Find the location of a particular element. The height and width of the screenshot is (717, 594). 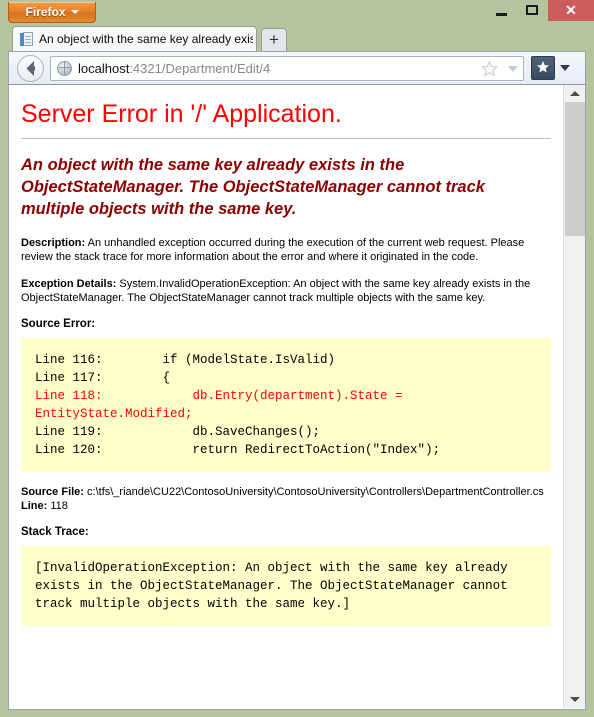

navigation-toolbar: localhost:4321/Department/Edit/4 is located at coordinates (297, 68).